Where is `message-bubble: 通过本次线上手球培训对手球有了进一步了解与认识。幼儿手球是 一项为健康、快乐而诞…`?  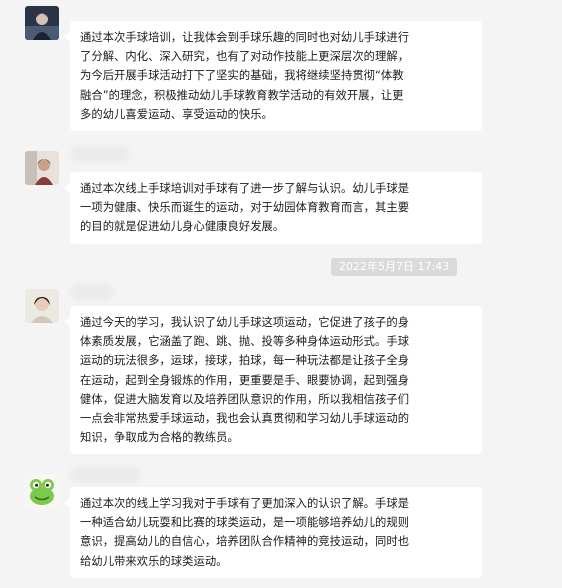 message-bubble: 通过本次线上手球培训对手球有了进一步了解与认识。幼儿手球是 一项为健康、快乐而诞… is located at coordinates (273, 208).